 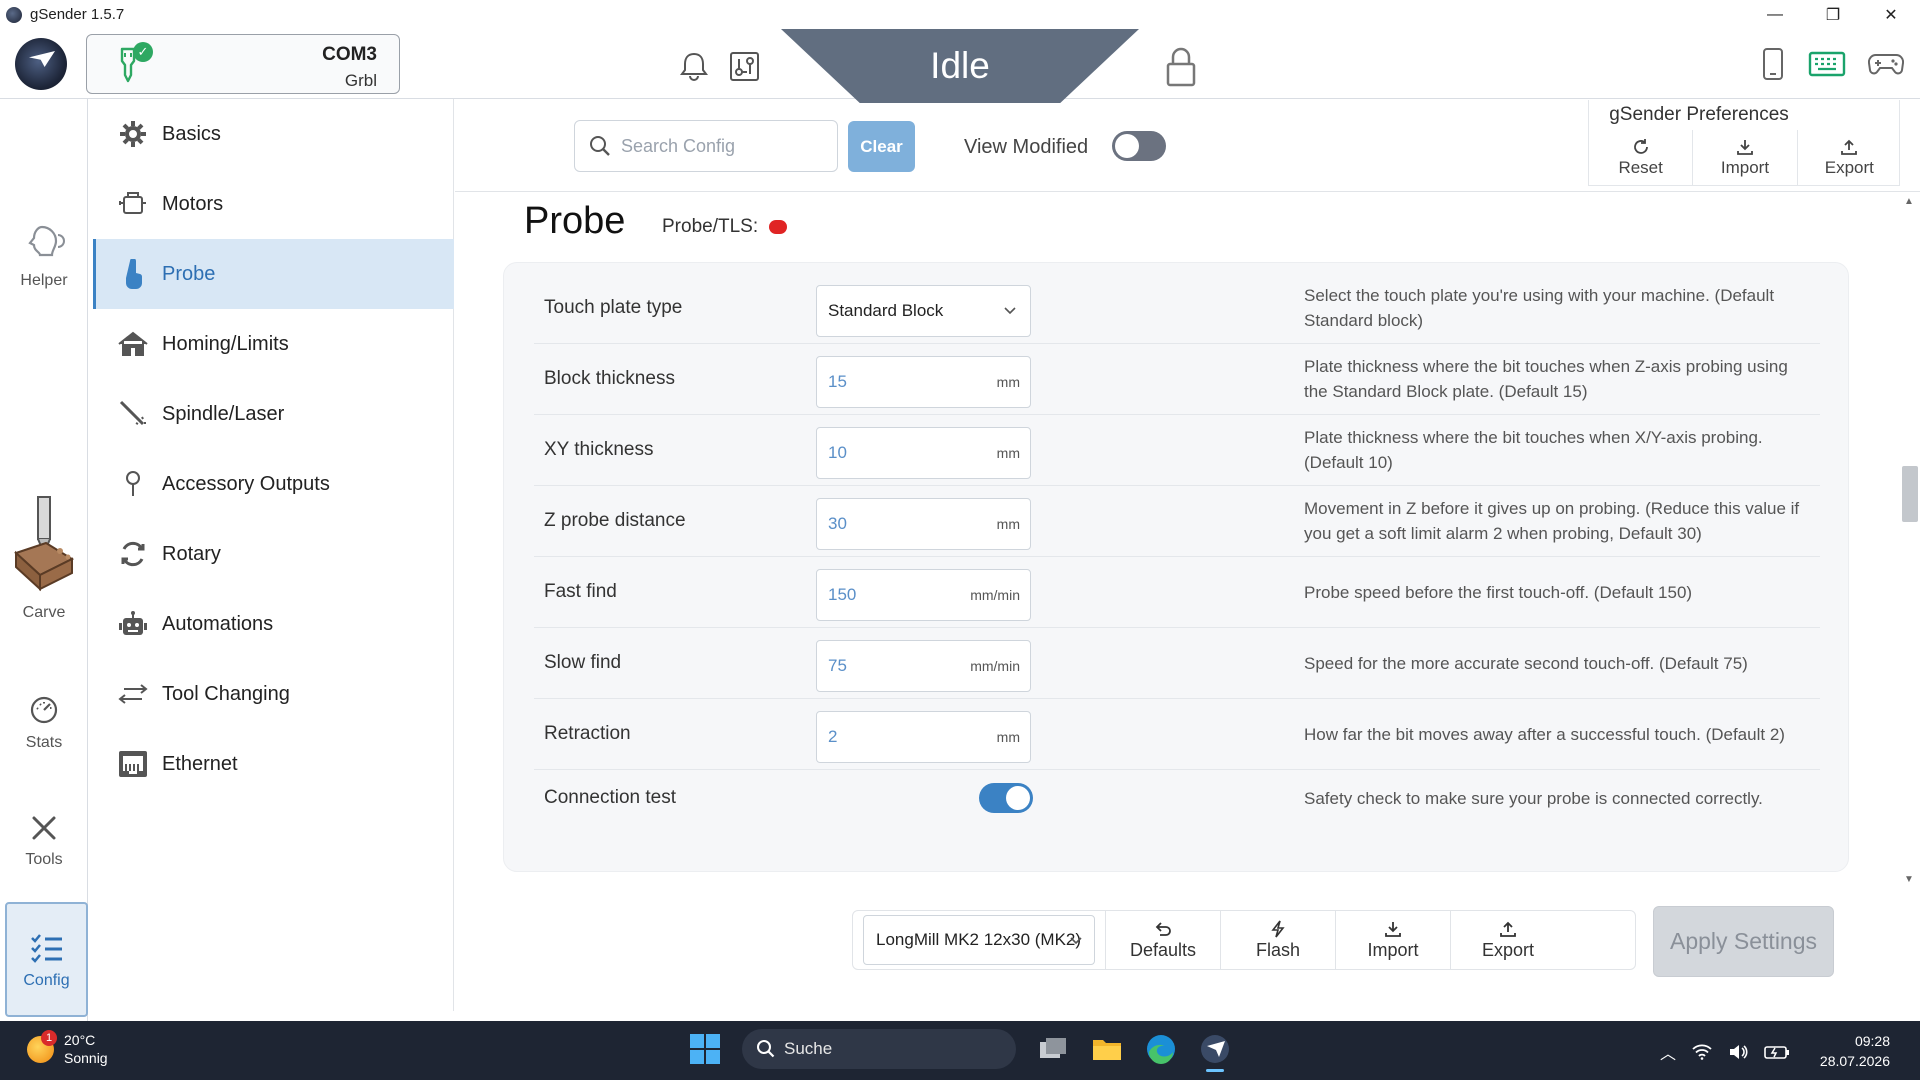 I want to click on clock-date: 28.07.2026, so click(x=1854, y=1061).